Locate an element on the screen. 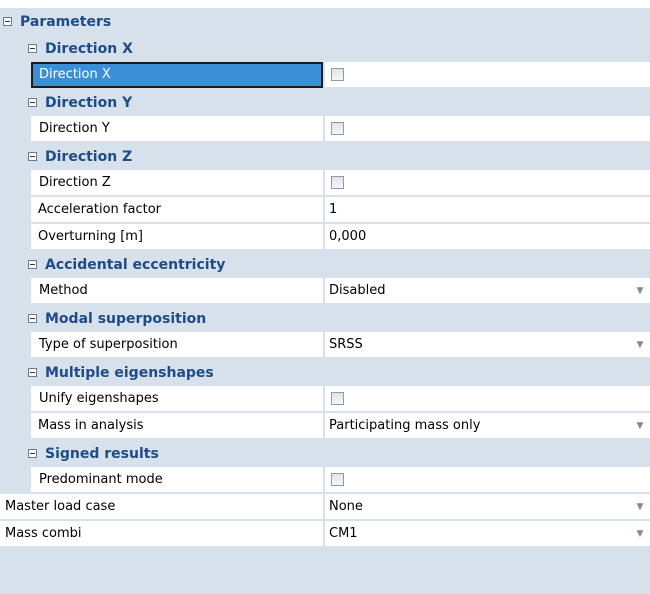  property-value-dropdown: SRSS ▼ is located at coordinates (487, 345).